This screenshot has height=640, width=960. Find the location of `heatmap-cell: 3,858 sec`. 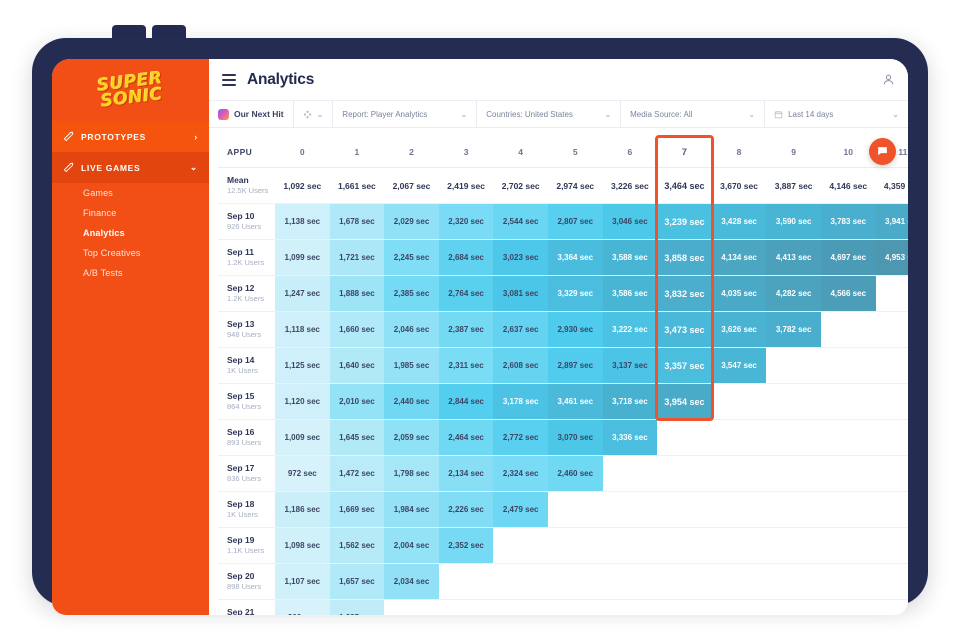

heatmap-cell: 3,858 sec is located at coordinates (684, 257).